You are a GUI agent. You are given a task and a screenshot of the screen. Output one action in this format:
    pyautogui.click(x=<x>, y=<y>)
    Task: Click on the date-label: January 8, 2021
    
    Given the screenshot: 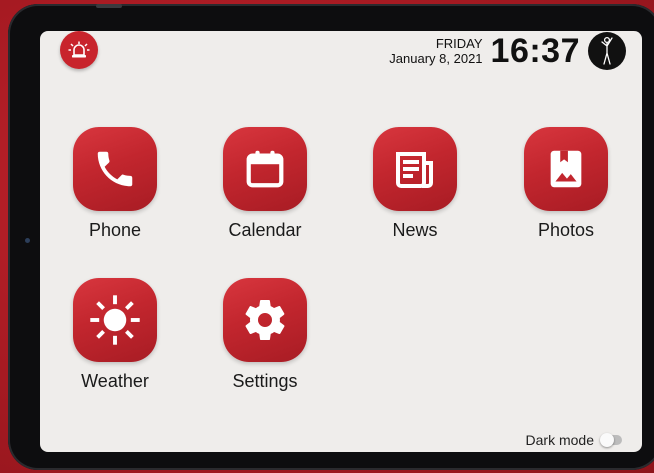 What is the action you would take?
    pyautogui.click(x=436, y=58)
    